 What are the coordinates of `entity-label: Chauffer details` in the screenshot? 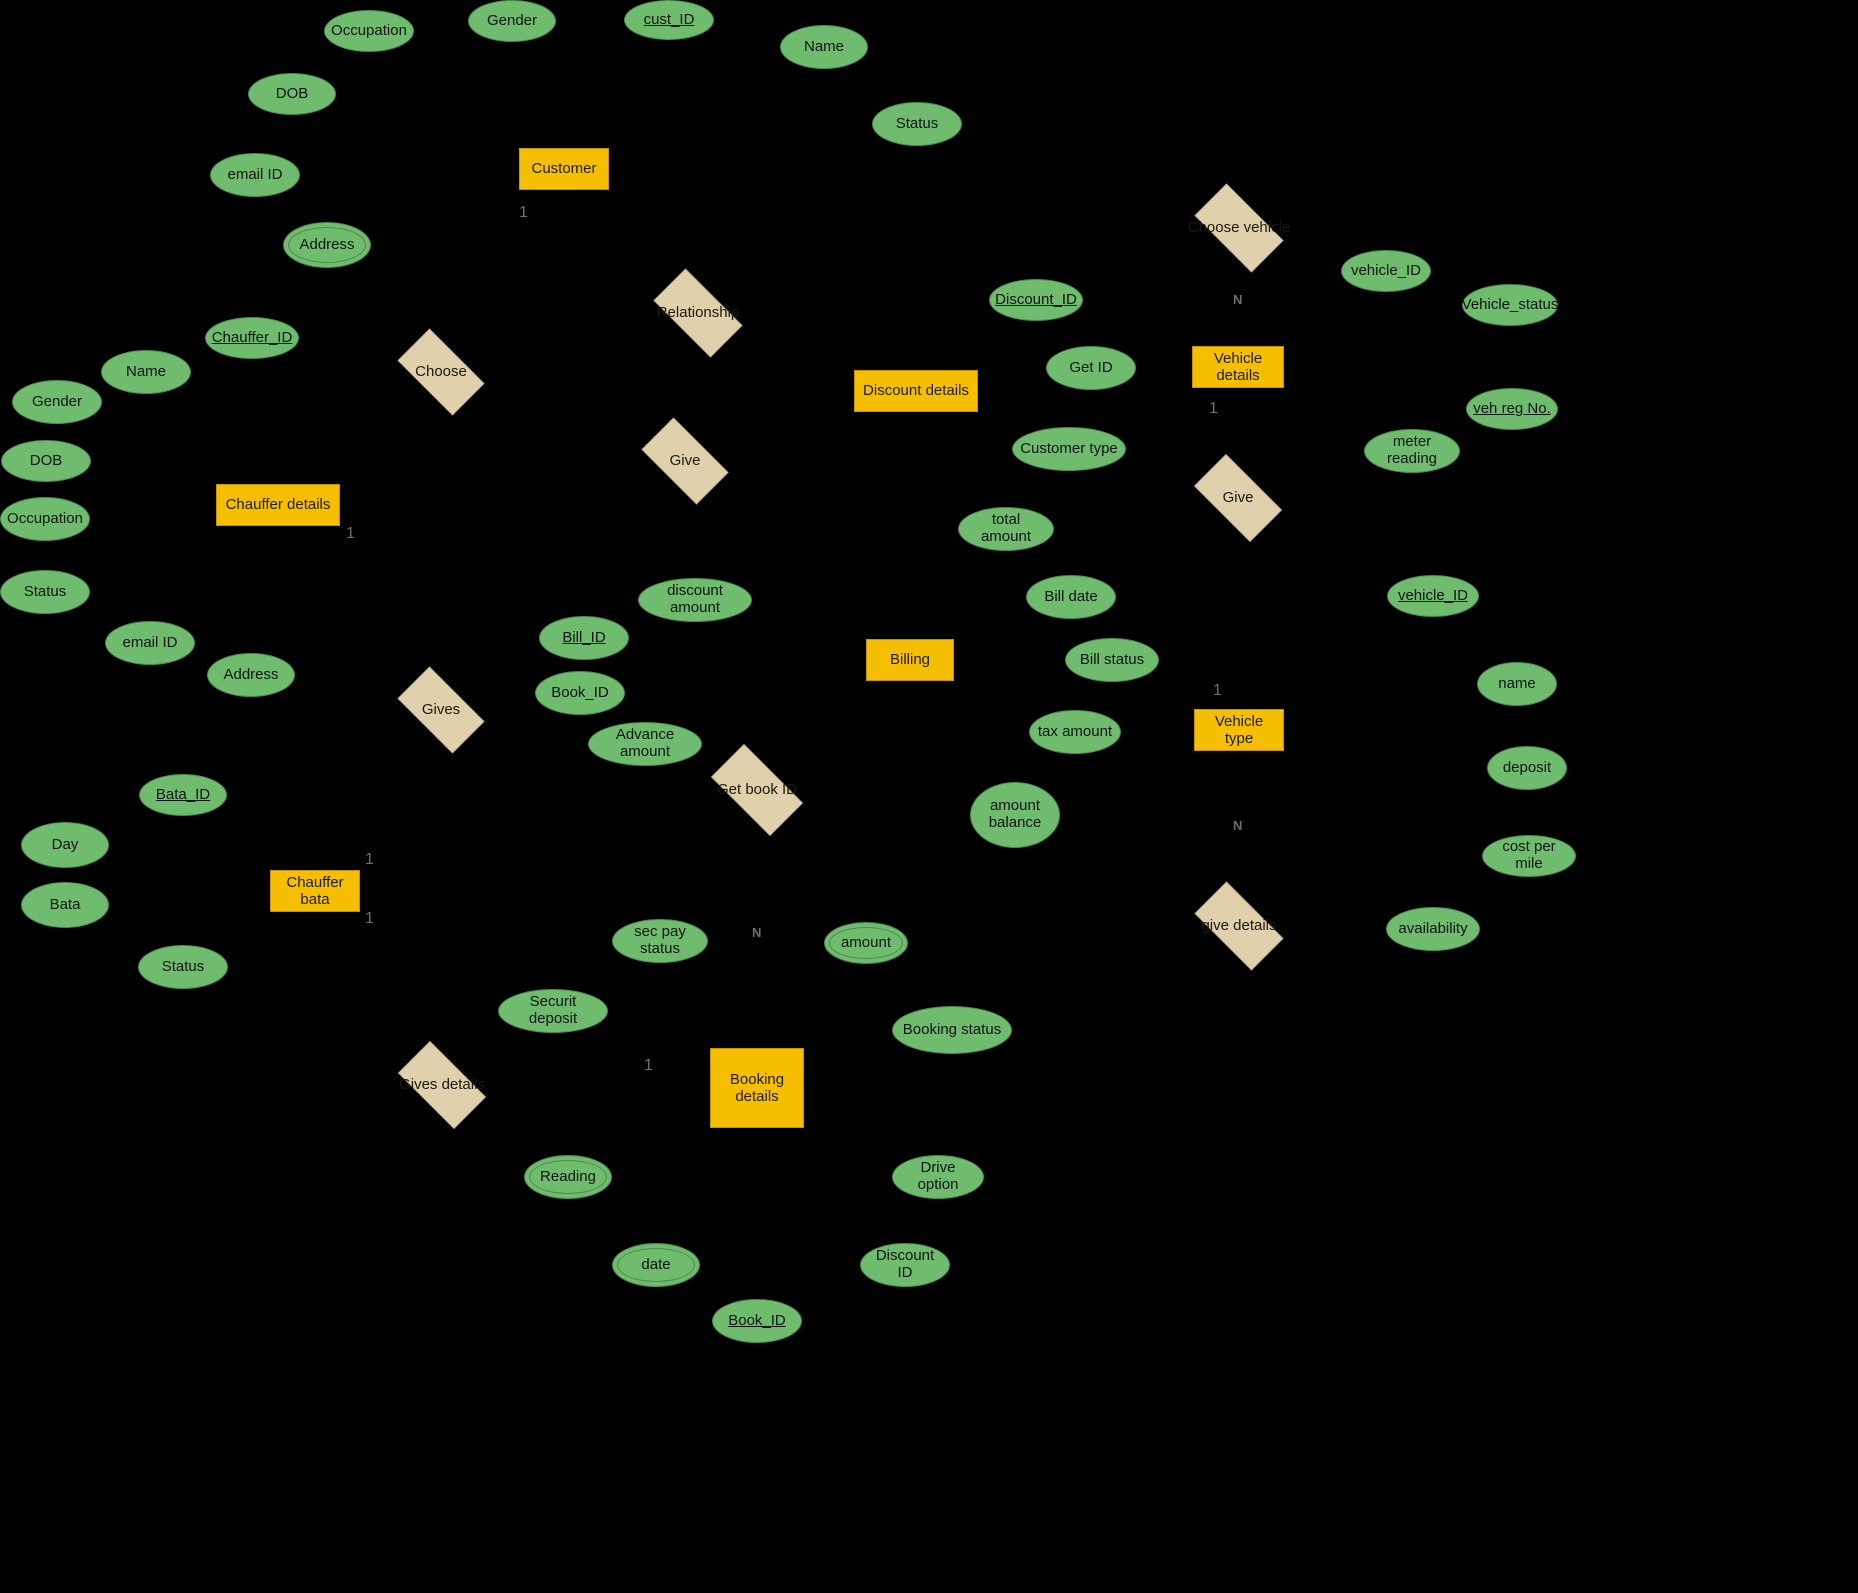 It's located at (278, 505).